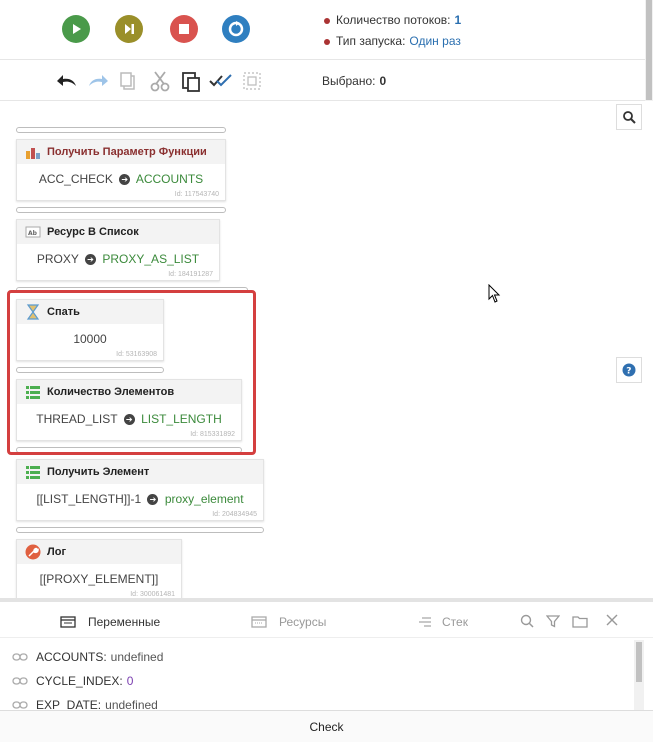  What do you see at coordinates (89, 499) in the screenshot?
I see `block-source: [[LIST_LENGTH]]-1` at bounding box center [89, 499].